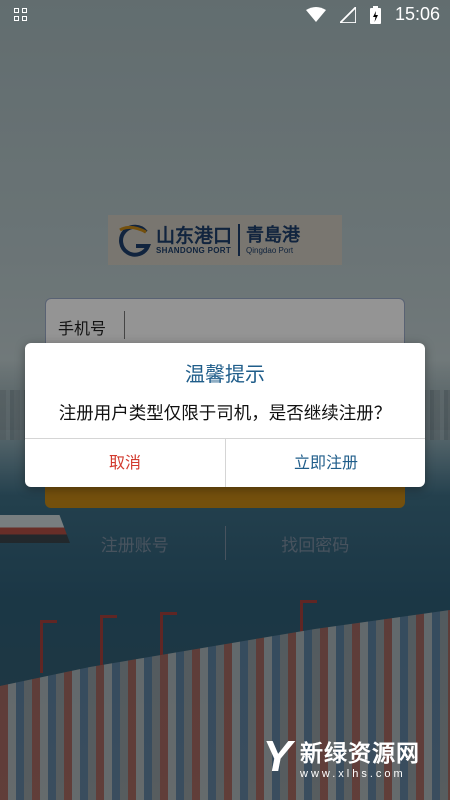  I want to click on register-now-button: 立即注册, so click(326, 463).